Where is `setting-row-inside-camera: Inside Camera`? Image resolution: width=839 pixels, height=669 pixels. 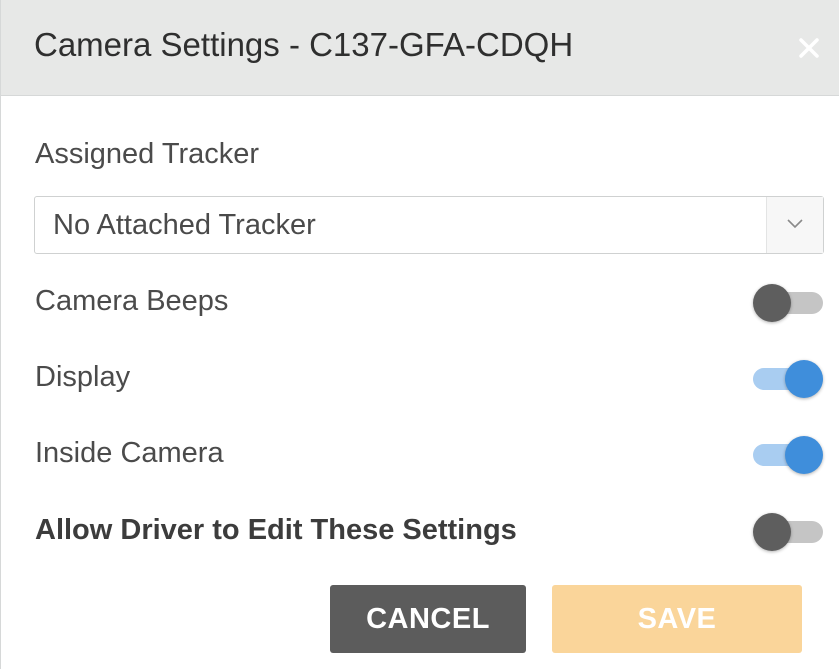 setting-row-inside-camera: Inside Camera is located at coordinates (430, 454).